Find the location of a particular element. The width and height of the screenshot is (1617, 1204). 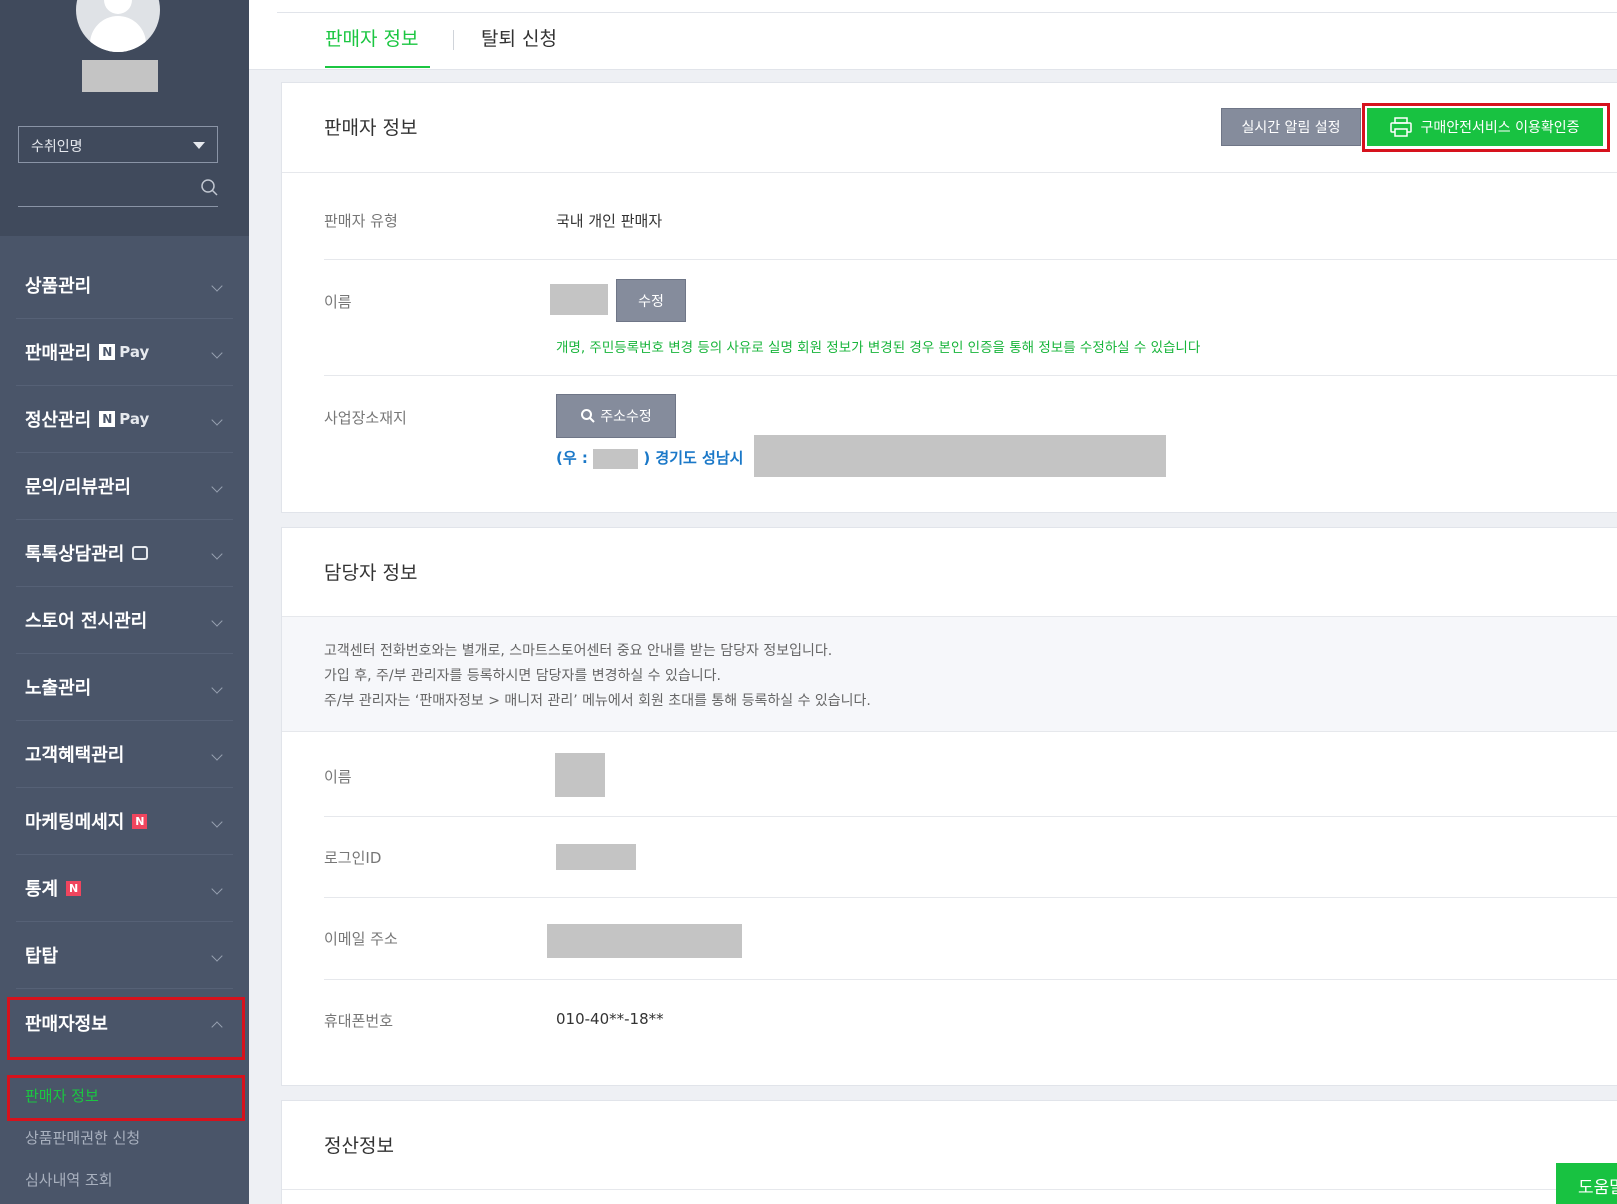

login-id-redacted is located at coordinates (596, 857).